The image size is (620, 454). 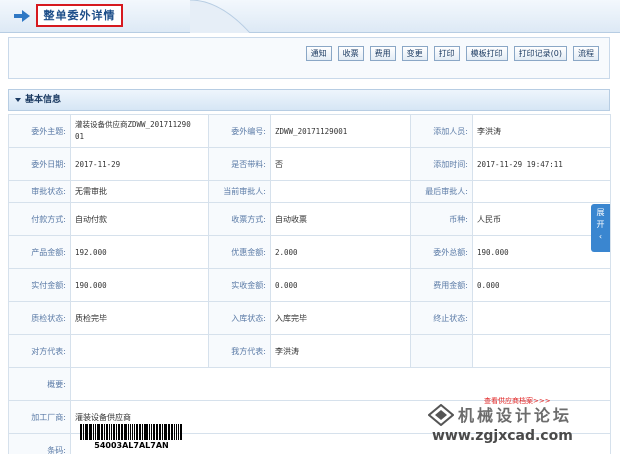 I want to click on outsource-no-value: ZDWW_20171129001, so click(x=340, y=131).